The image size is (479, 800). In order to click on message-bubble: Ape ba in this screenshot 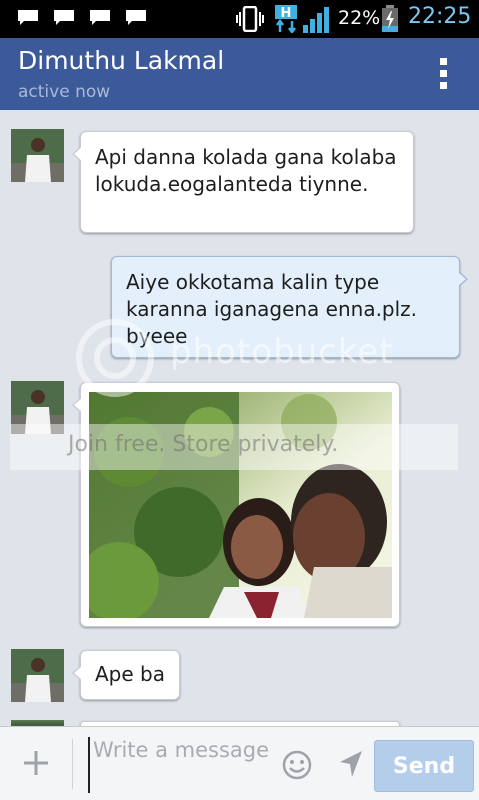, I will do `click(126, 675)`.